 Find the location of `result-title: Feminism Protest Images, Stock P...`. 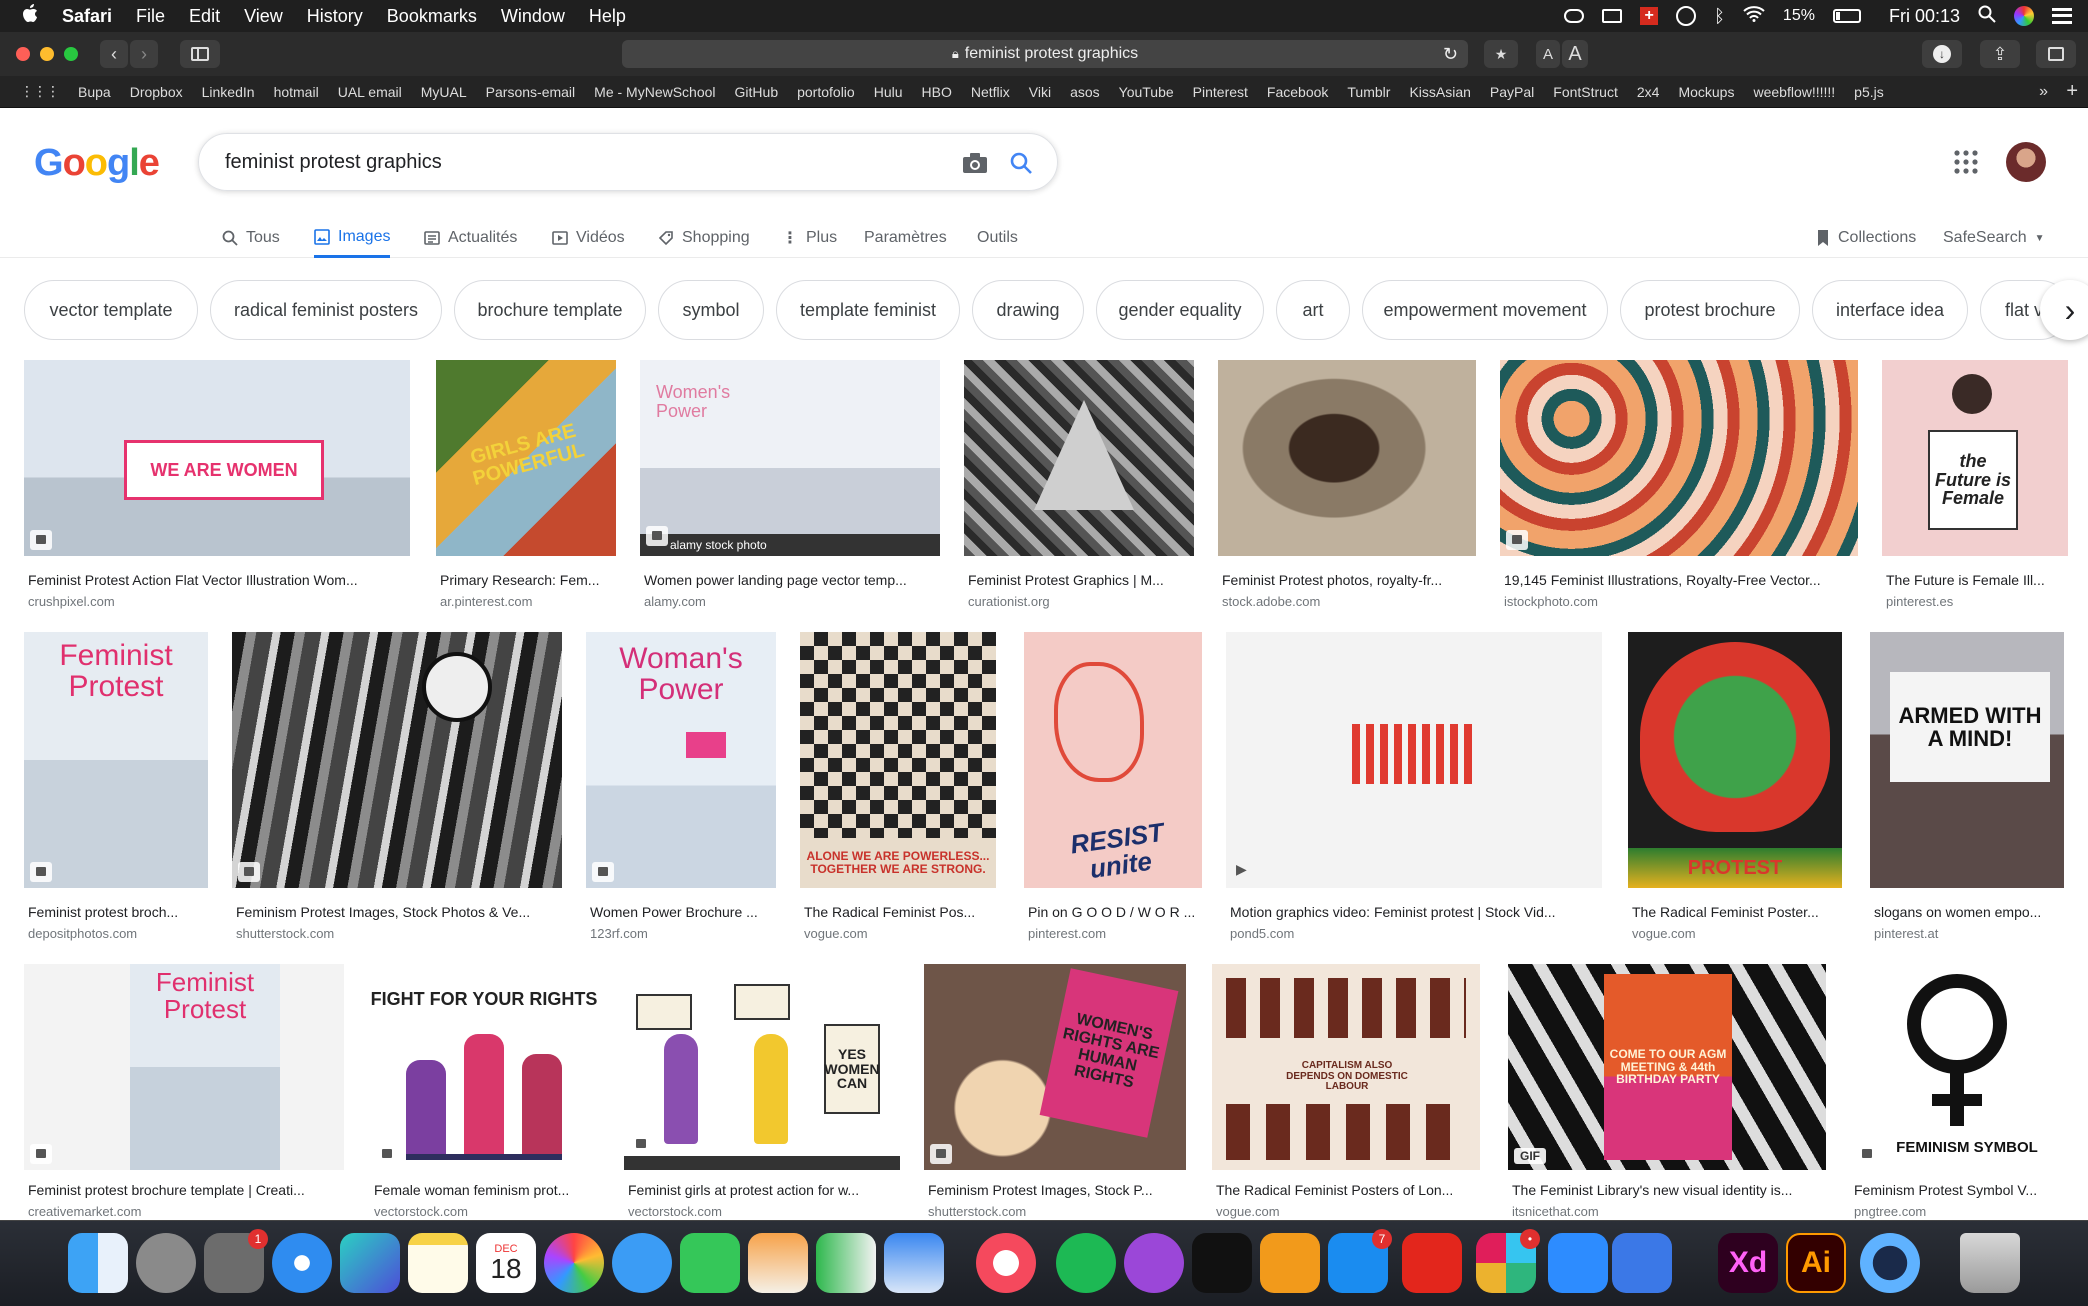

result-title: Feminism Protest Images, Stock P... is located at coordinates (1056, 1190).